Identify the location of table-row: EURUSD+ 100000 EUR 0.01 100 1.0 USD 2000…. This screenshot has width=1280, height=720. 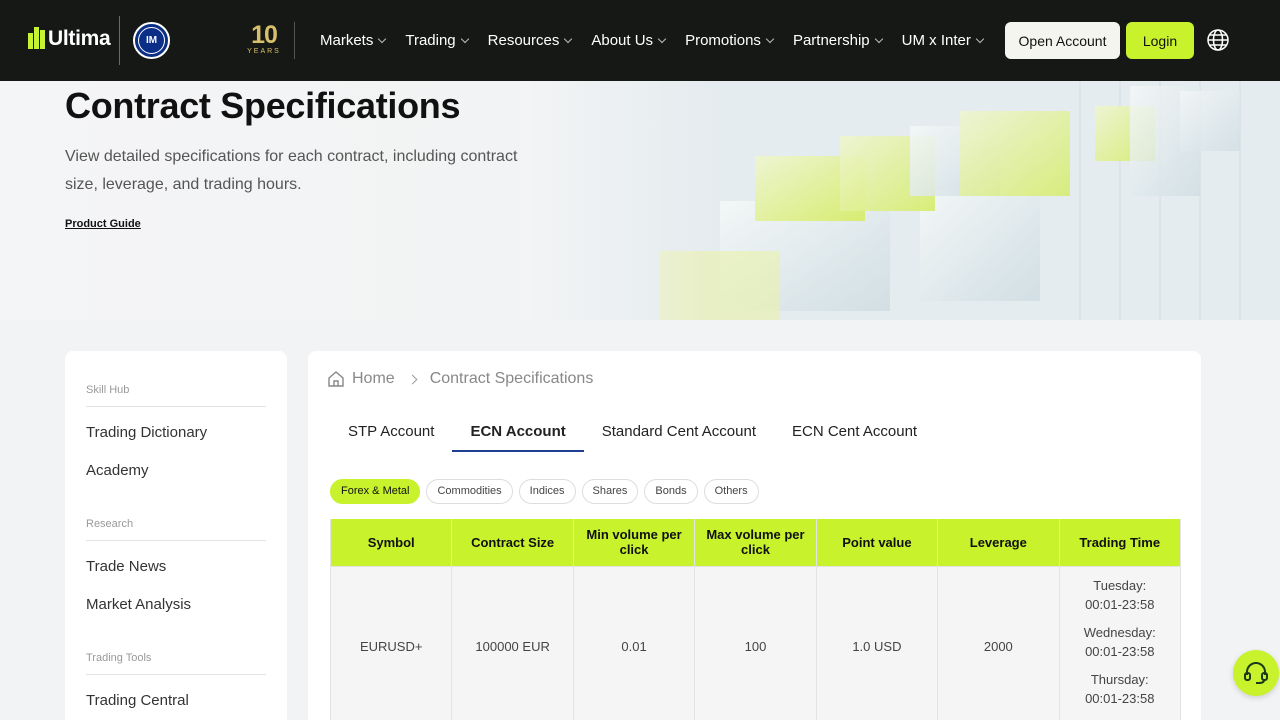
(755, 642).